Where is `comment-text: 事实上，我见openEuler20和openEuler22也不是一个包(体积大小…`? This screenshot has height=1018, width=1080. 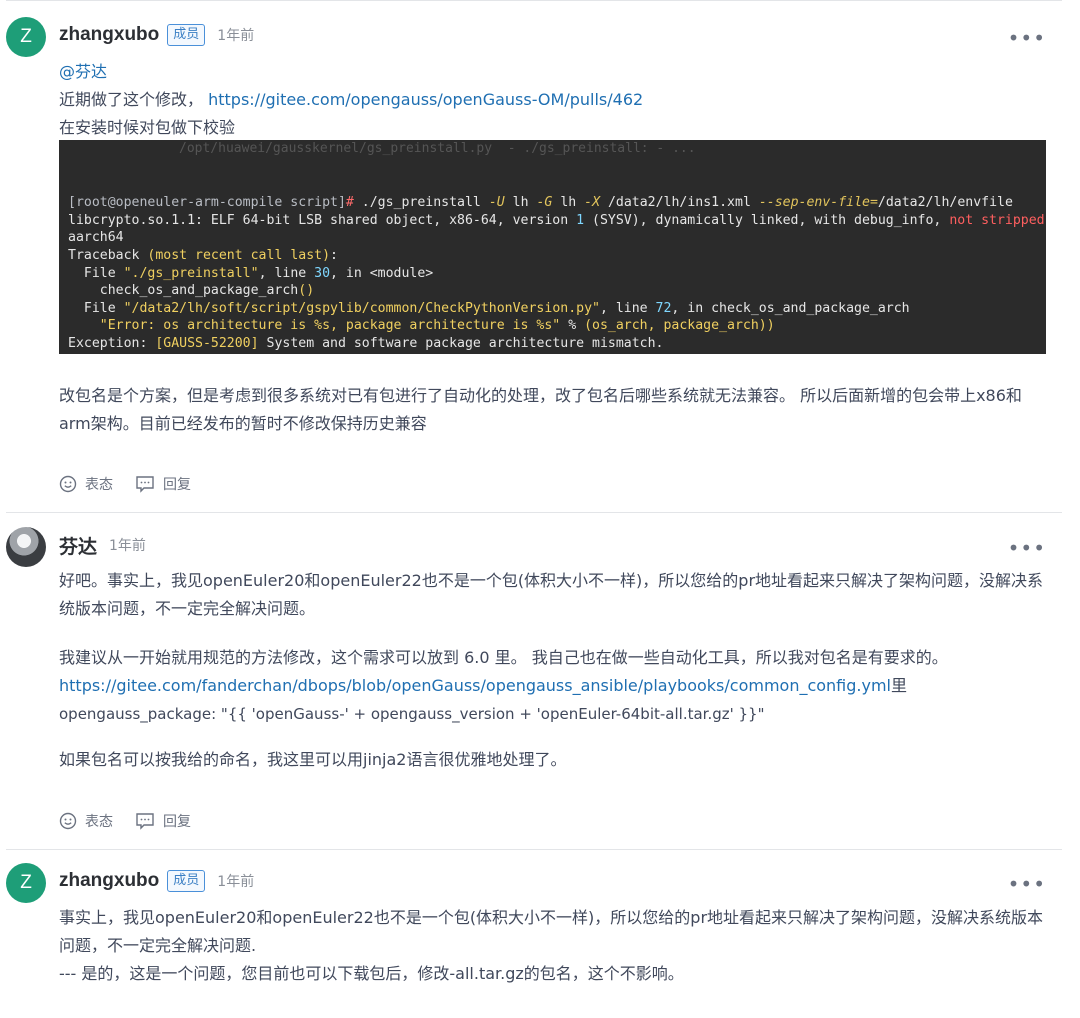 comment-text: 事实上，我见openEuler20和openEuler22也不是一个包(体积大小… is located at coordinates (551, 931).